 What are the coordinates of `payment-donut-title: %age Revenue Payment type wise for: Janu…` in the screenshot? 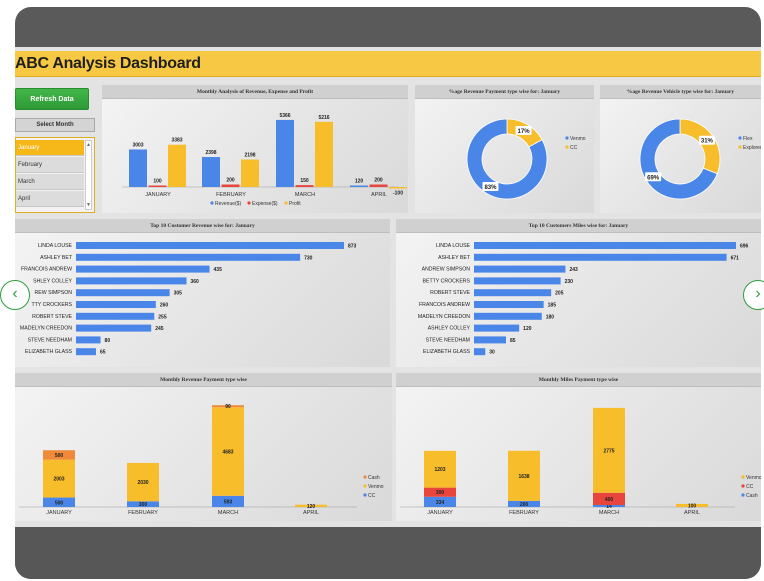 It's located at (504, 92).